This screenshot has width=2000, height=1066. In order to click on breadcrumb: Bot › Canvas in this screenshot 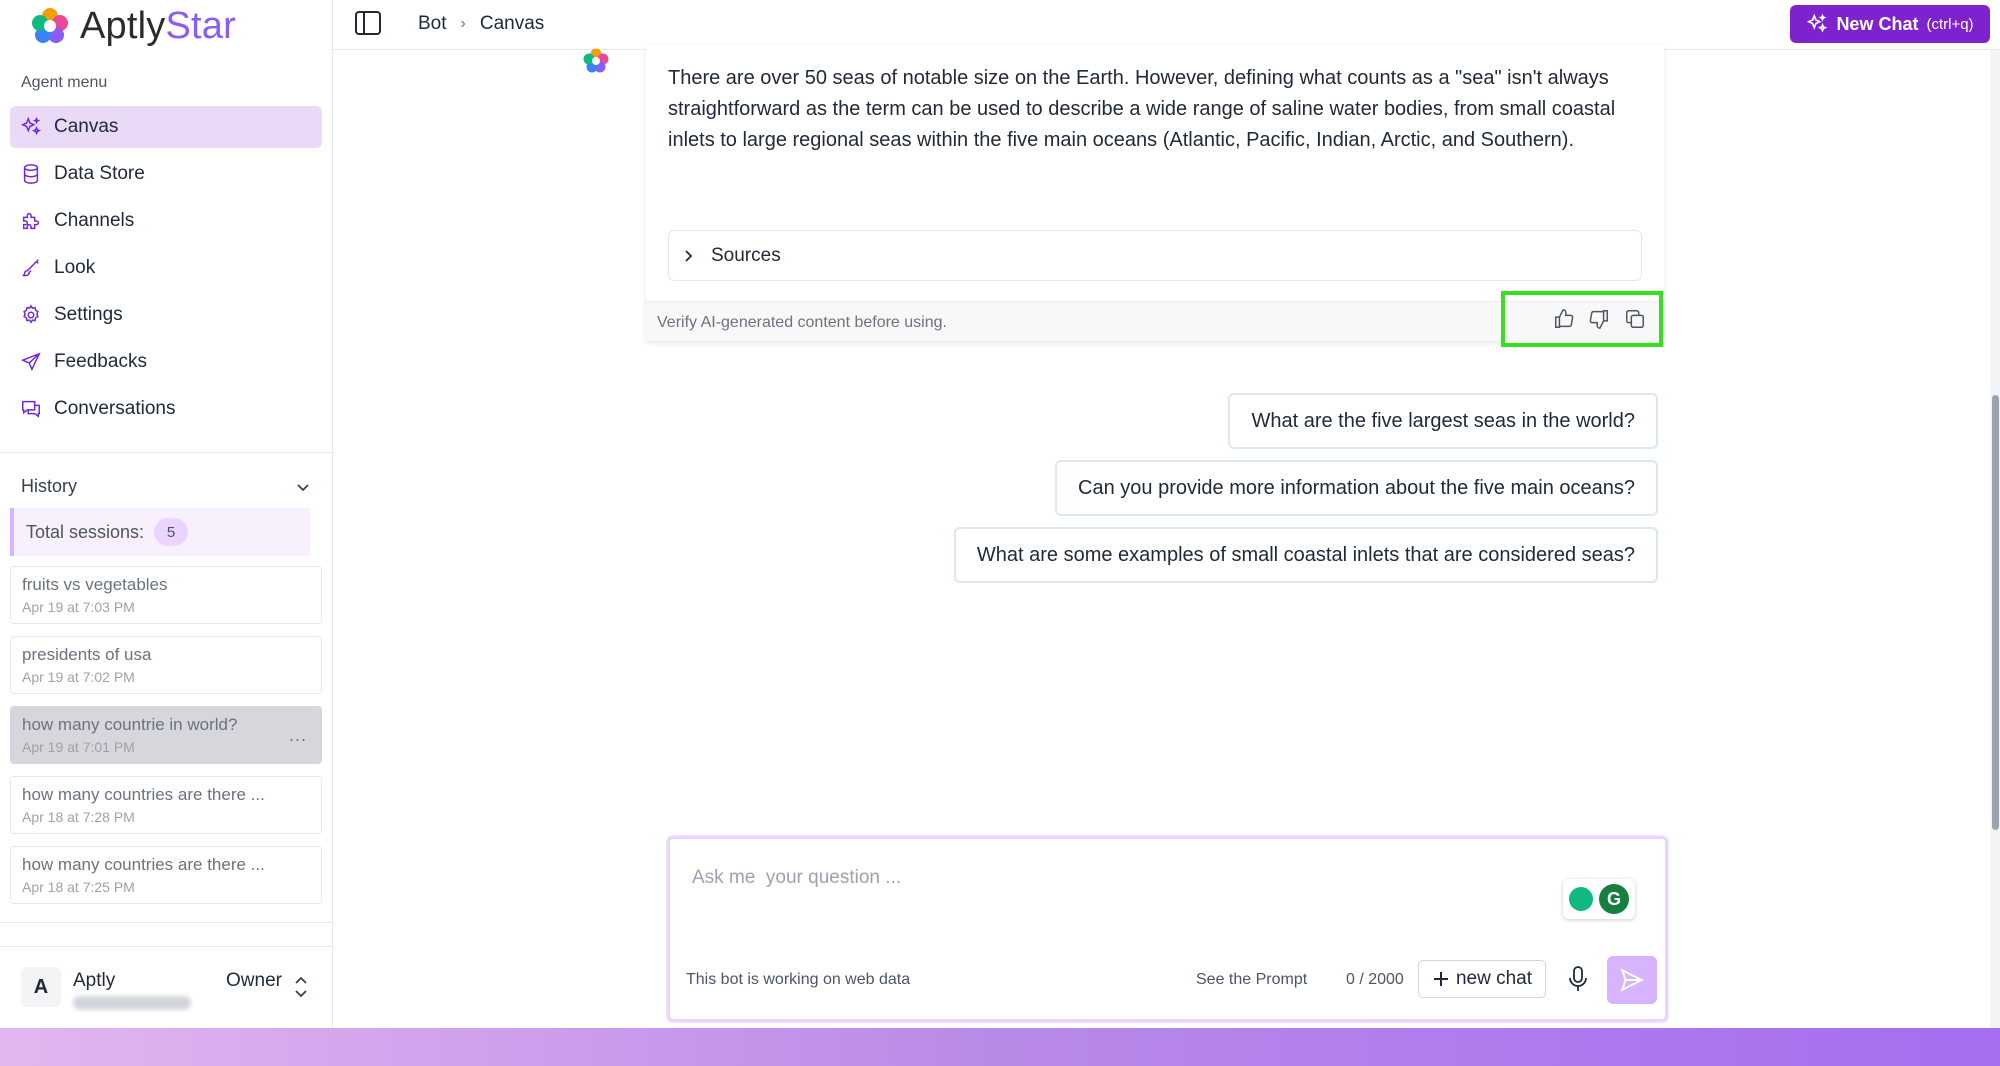, I will do `click(481, 24)`.